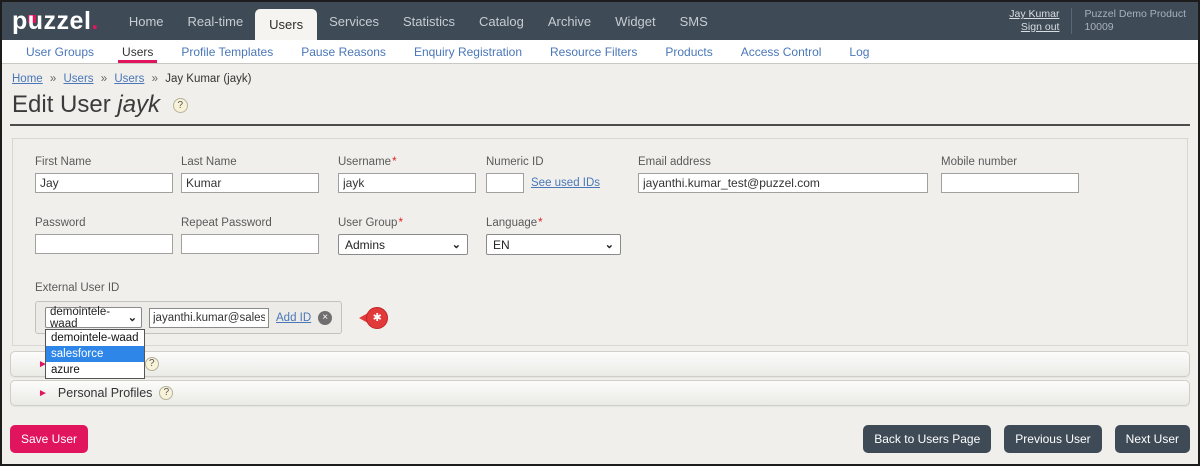 The width and height of the screenshot is (1200, 466). Describe the element at coordinates (95, 338) in the screenshot. I see `provider-option-demointele-waad: demointele-waad` at that location.